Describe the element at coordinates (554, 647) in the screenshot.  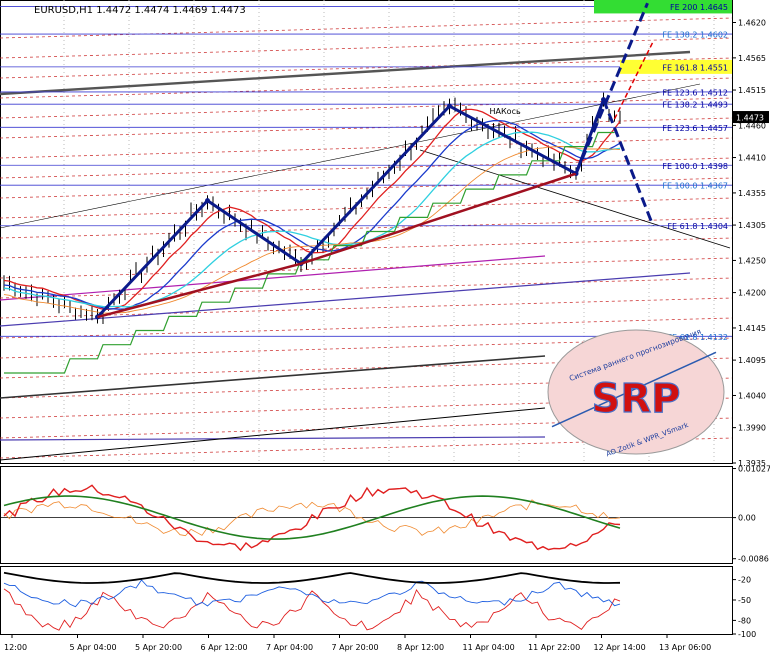
I see `time-tick-label: 11 Apr 22:00` at that location.